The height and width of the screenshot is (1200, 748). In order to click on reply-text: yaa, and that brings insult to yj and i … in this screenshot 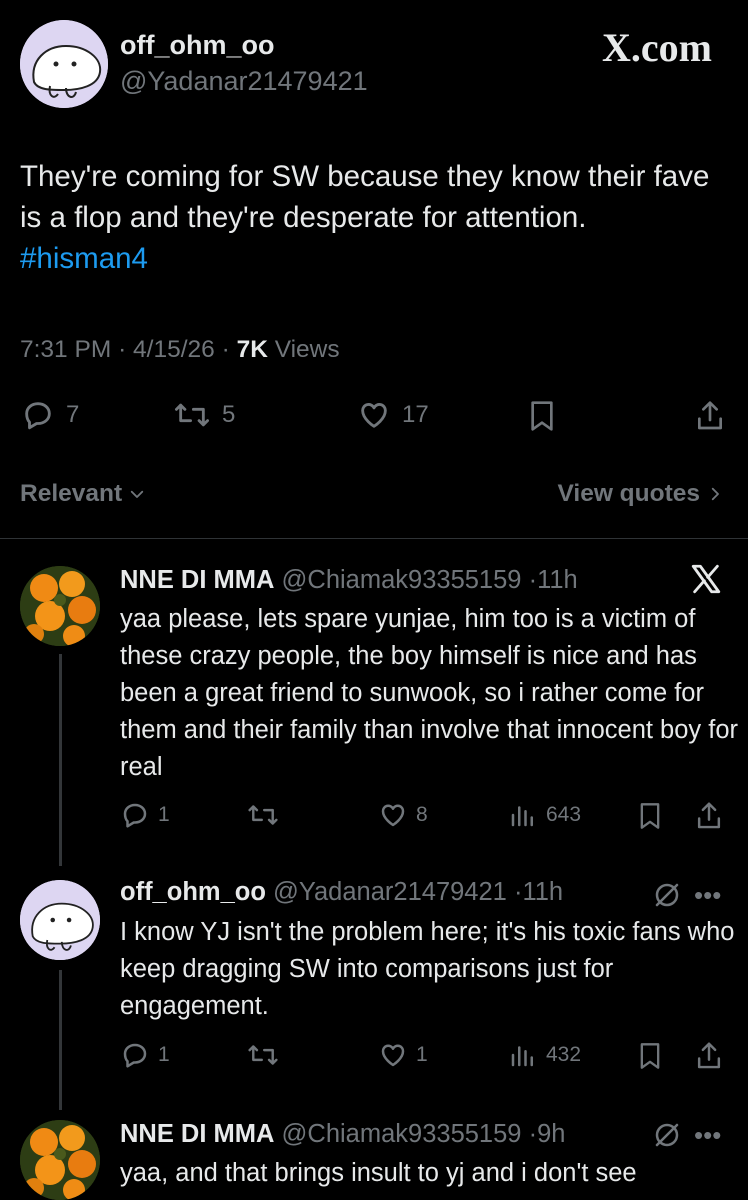, I will do `click(378, 1173)`.